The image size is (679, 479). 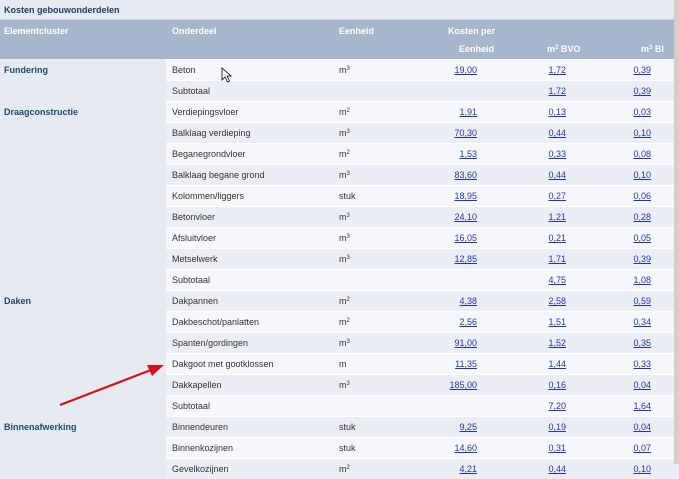 What do you see at coordinates (642, 469) in the screenshot?
I see `cost-per-bi-link: 0,10` at bounding box center [642, 469].